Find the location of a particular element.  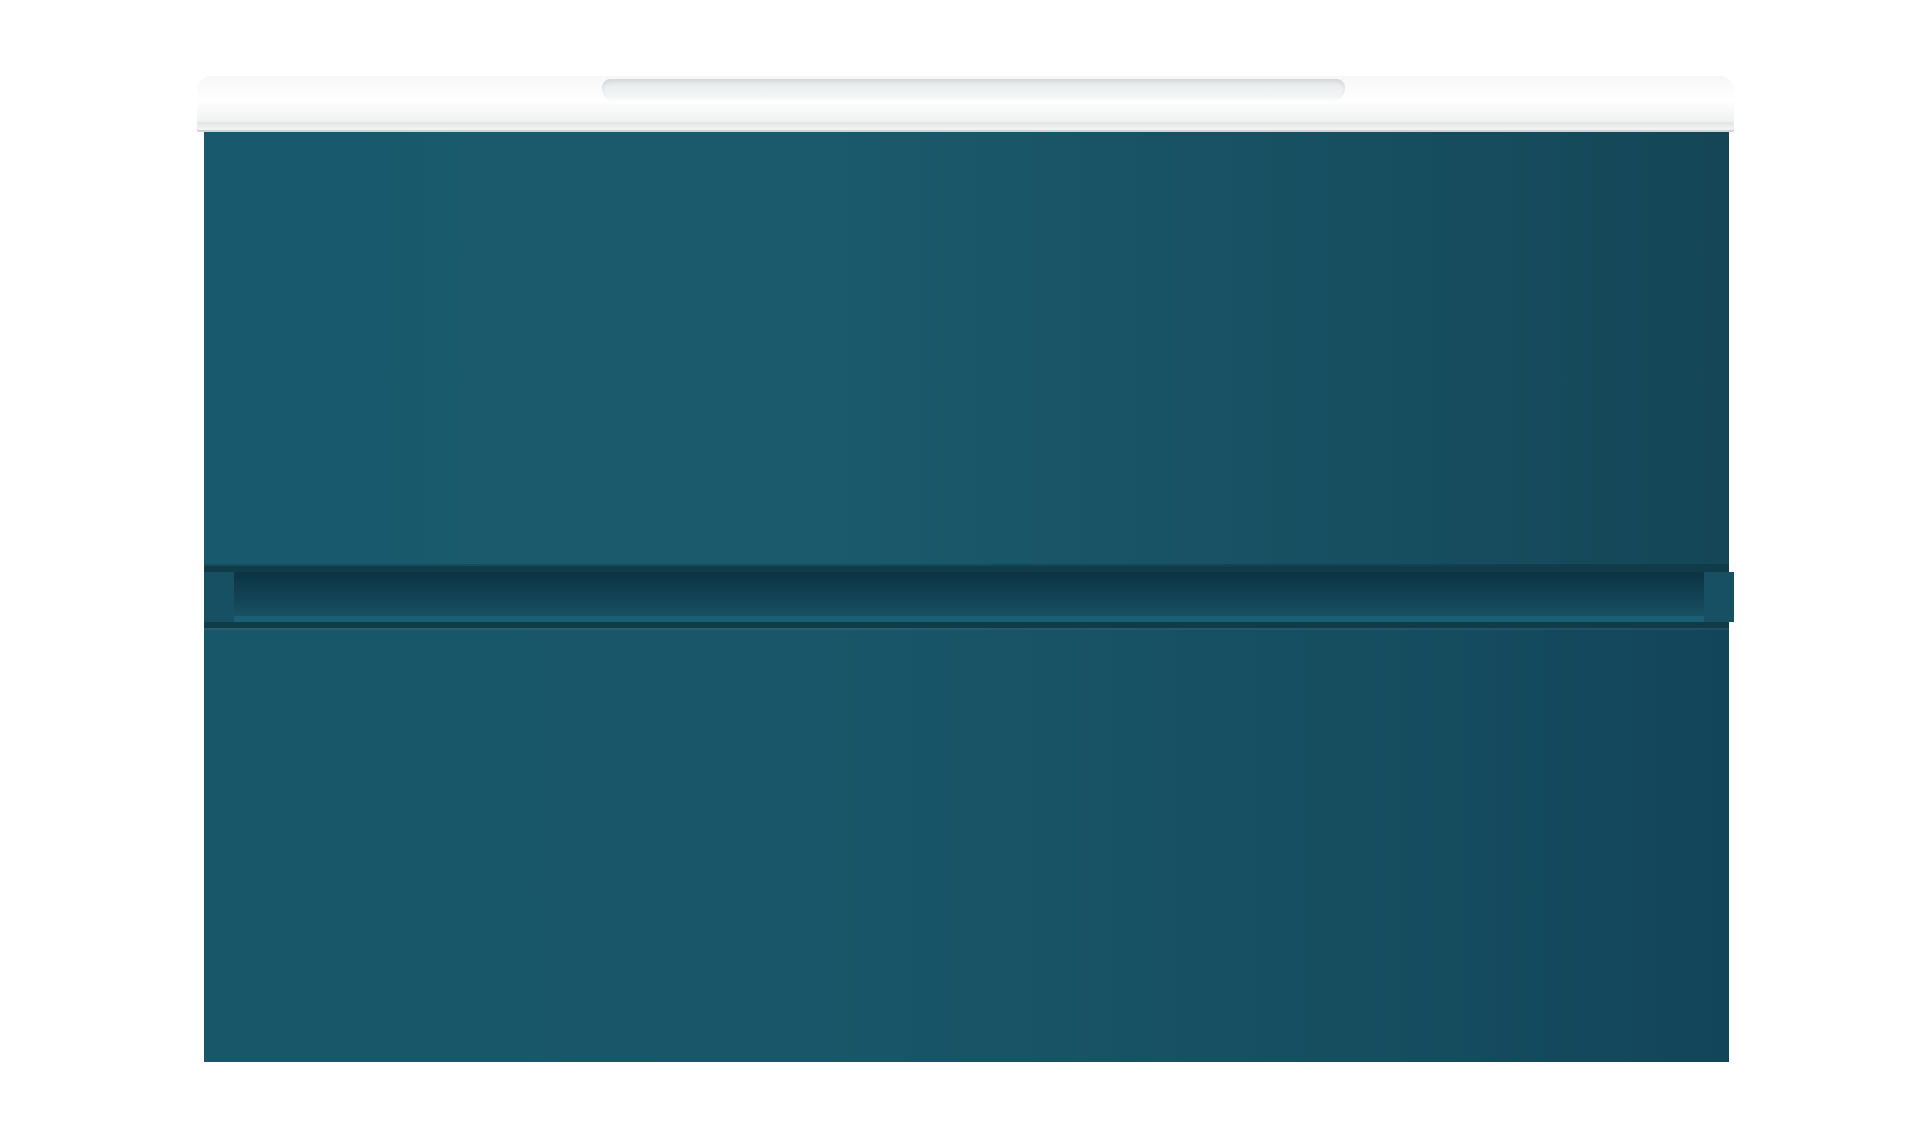

sink-basin is located at coordinates (973, 91).